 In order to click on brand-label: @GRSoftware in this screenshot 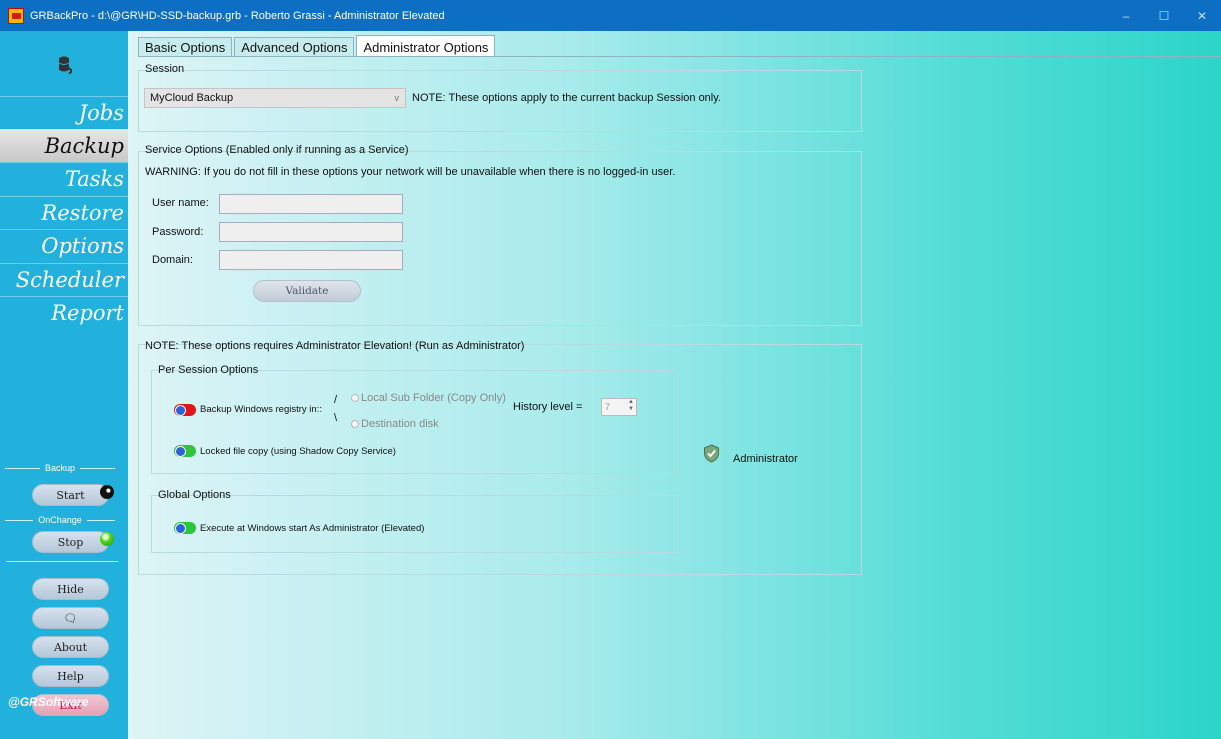, I will do `click(48, 702)`.